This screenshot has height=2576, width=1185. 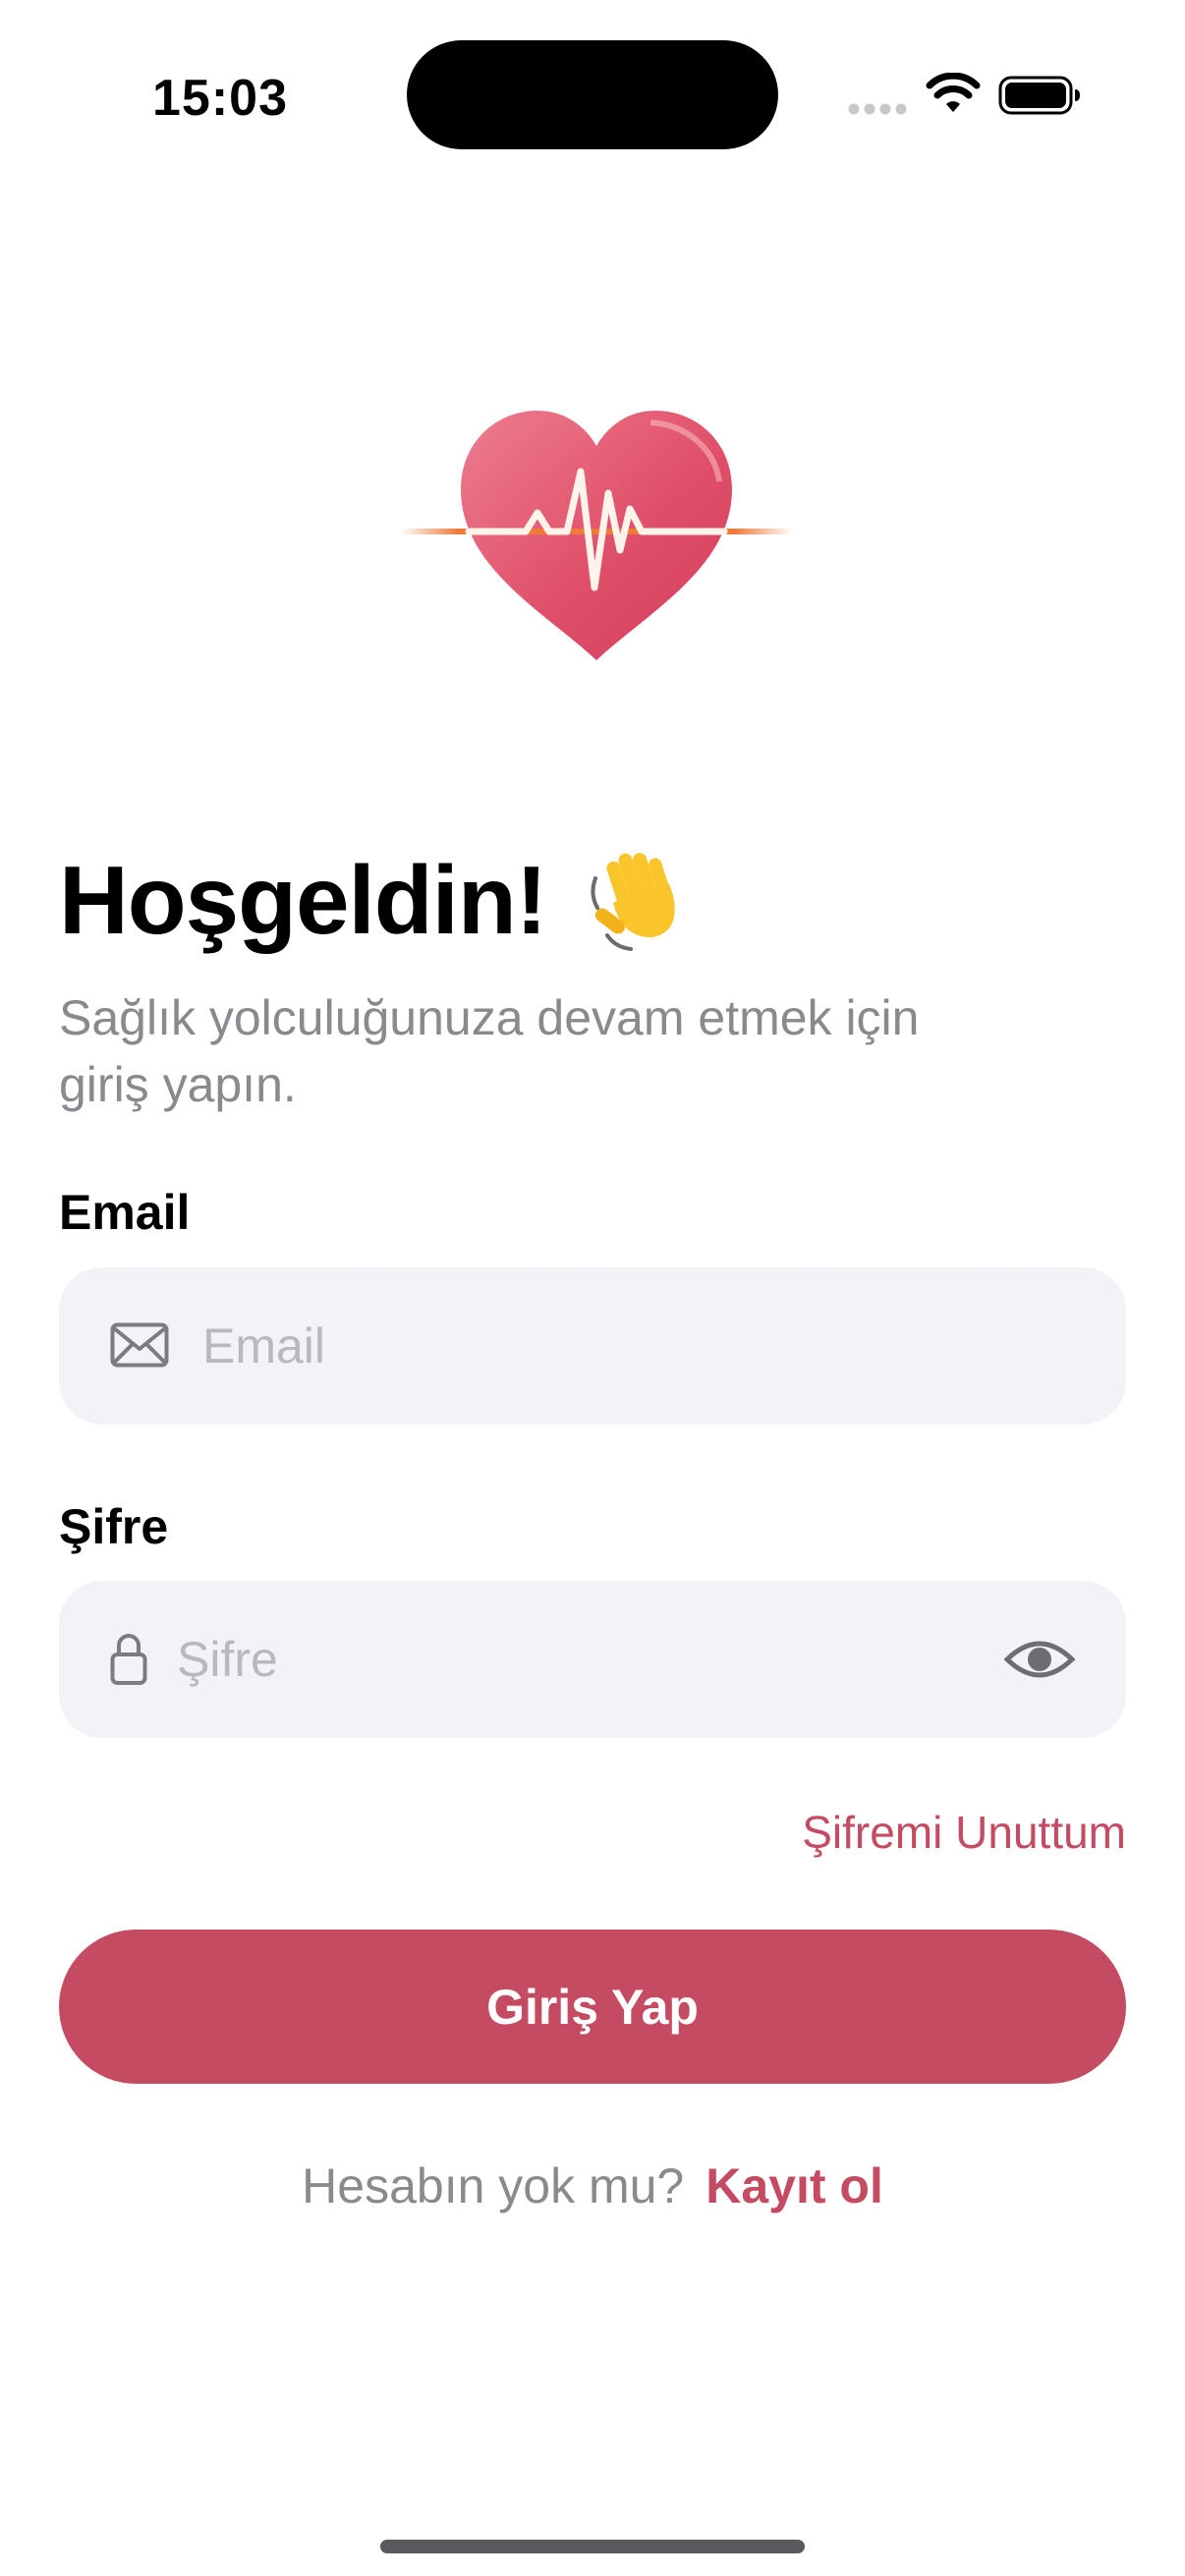 I want to click on password-field, so click(x=590, y=1659).